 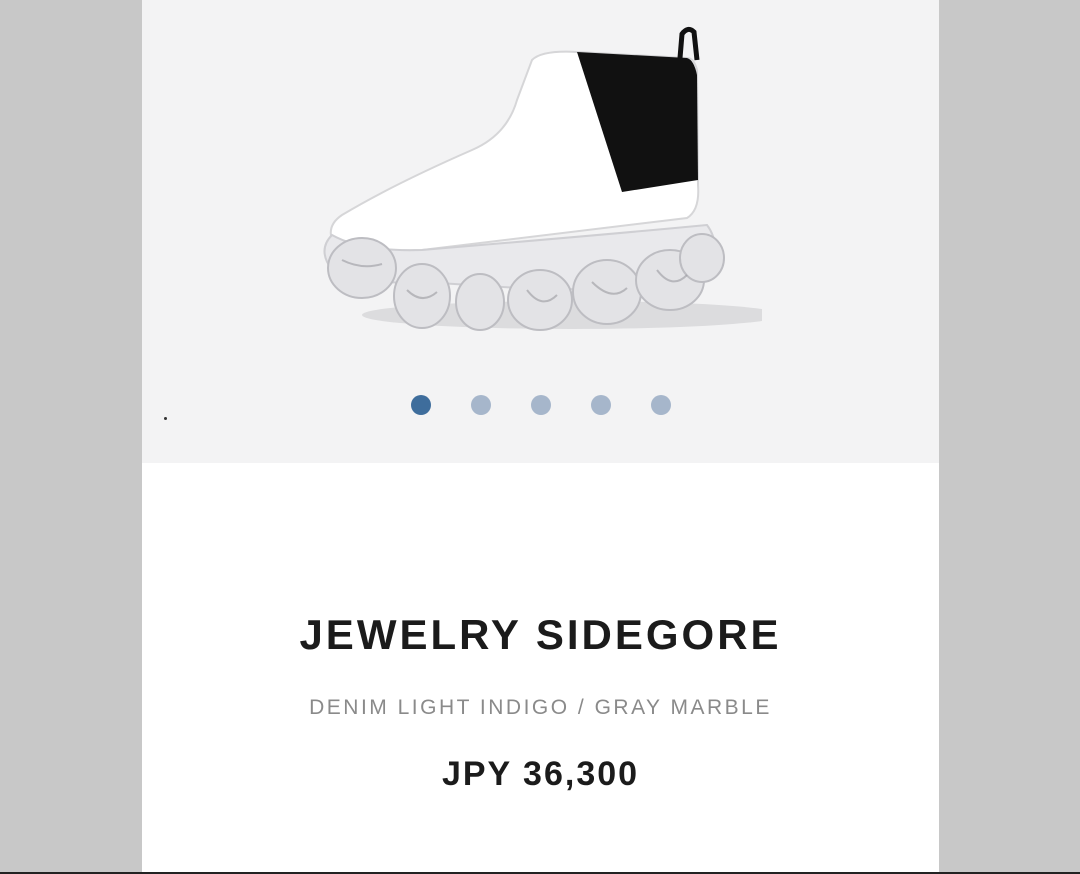 What do you see at coordinates (165, 418) in the screenshot?
I see `image-speck` at bounding box center [165, 418].